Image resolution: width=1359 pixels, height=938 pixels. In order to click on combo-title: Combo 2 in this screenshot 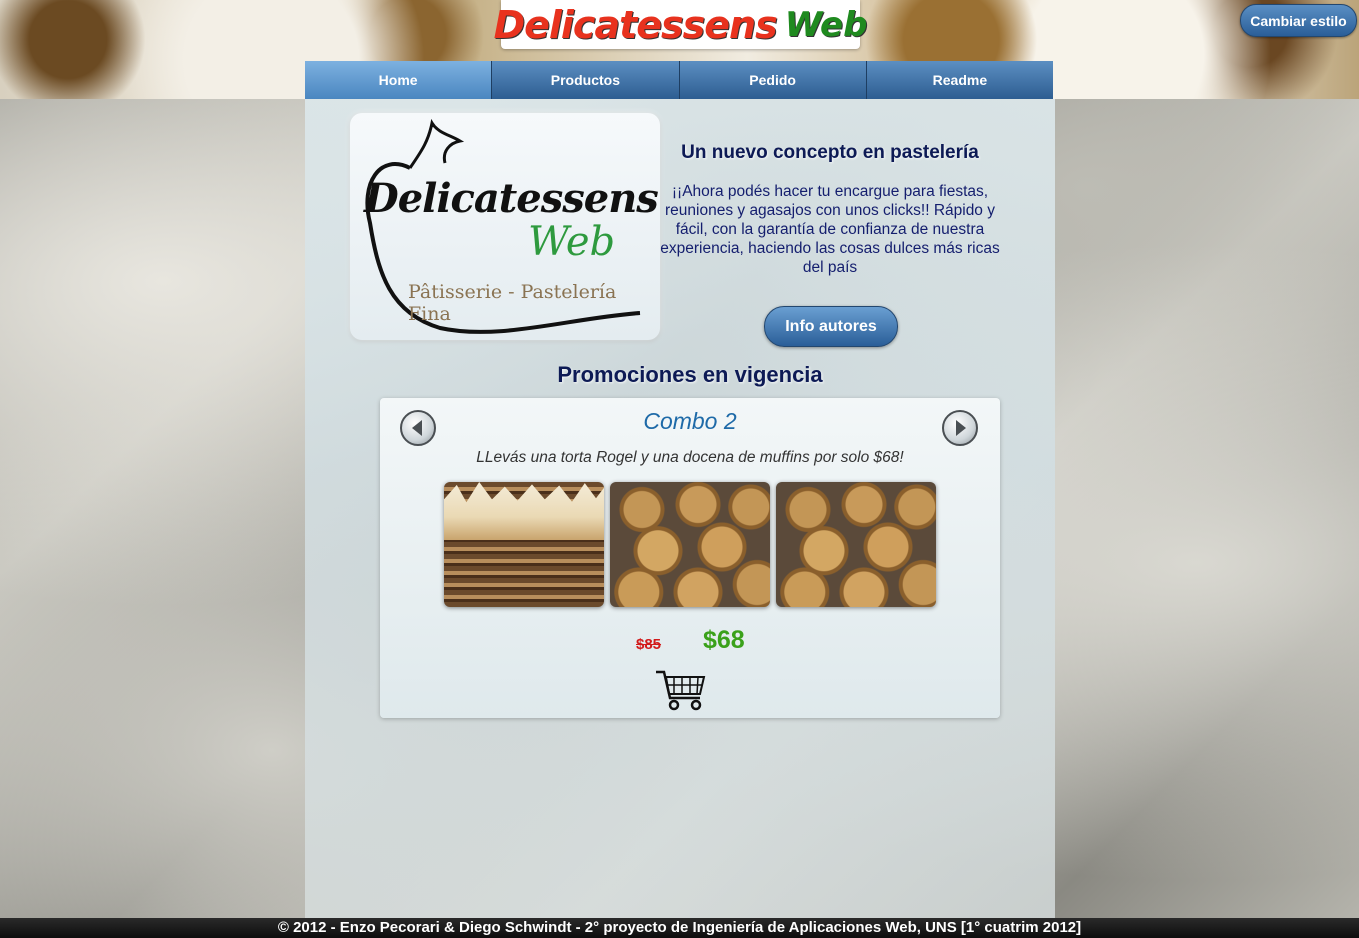, I will do `click(690, 421)`.